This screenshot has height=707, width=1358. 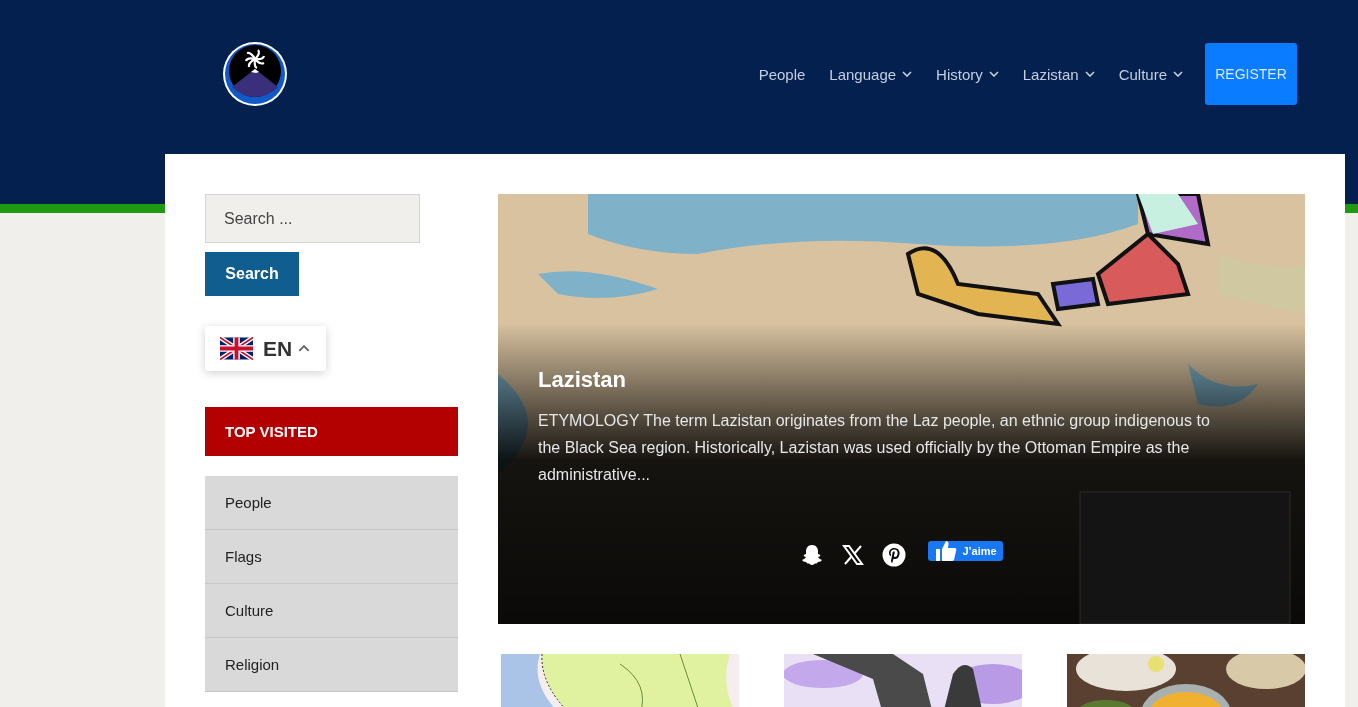 What do you see at coordinates (1058, 74) in the screenshot?
I see `nav-link: Lazistan` at bounding box center [1058, 74].